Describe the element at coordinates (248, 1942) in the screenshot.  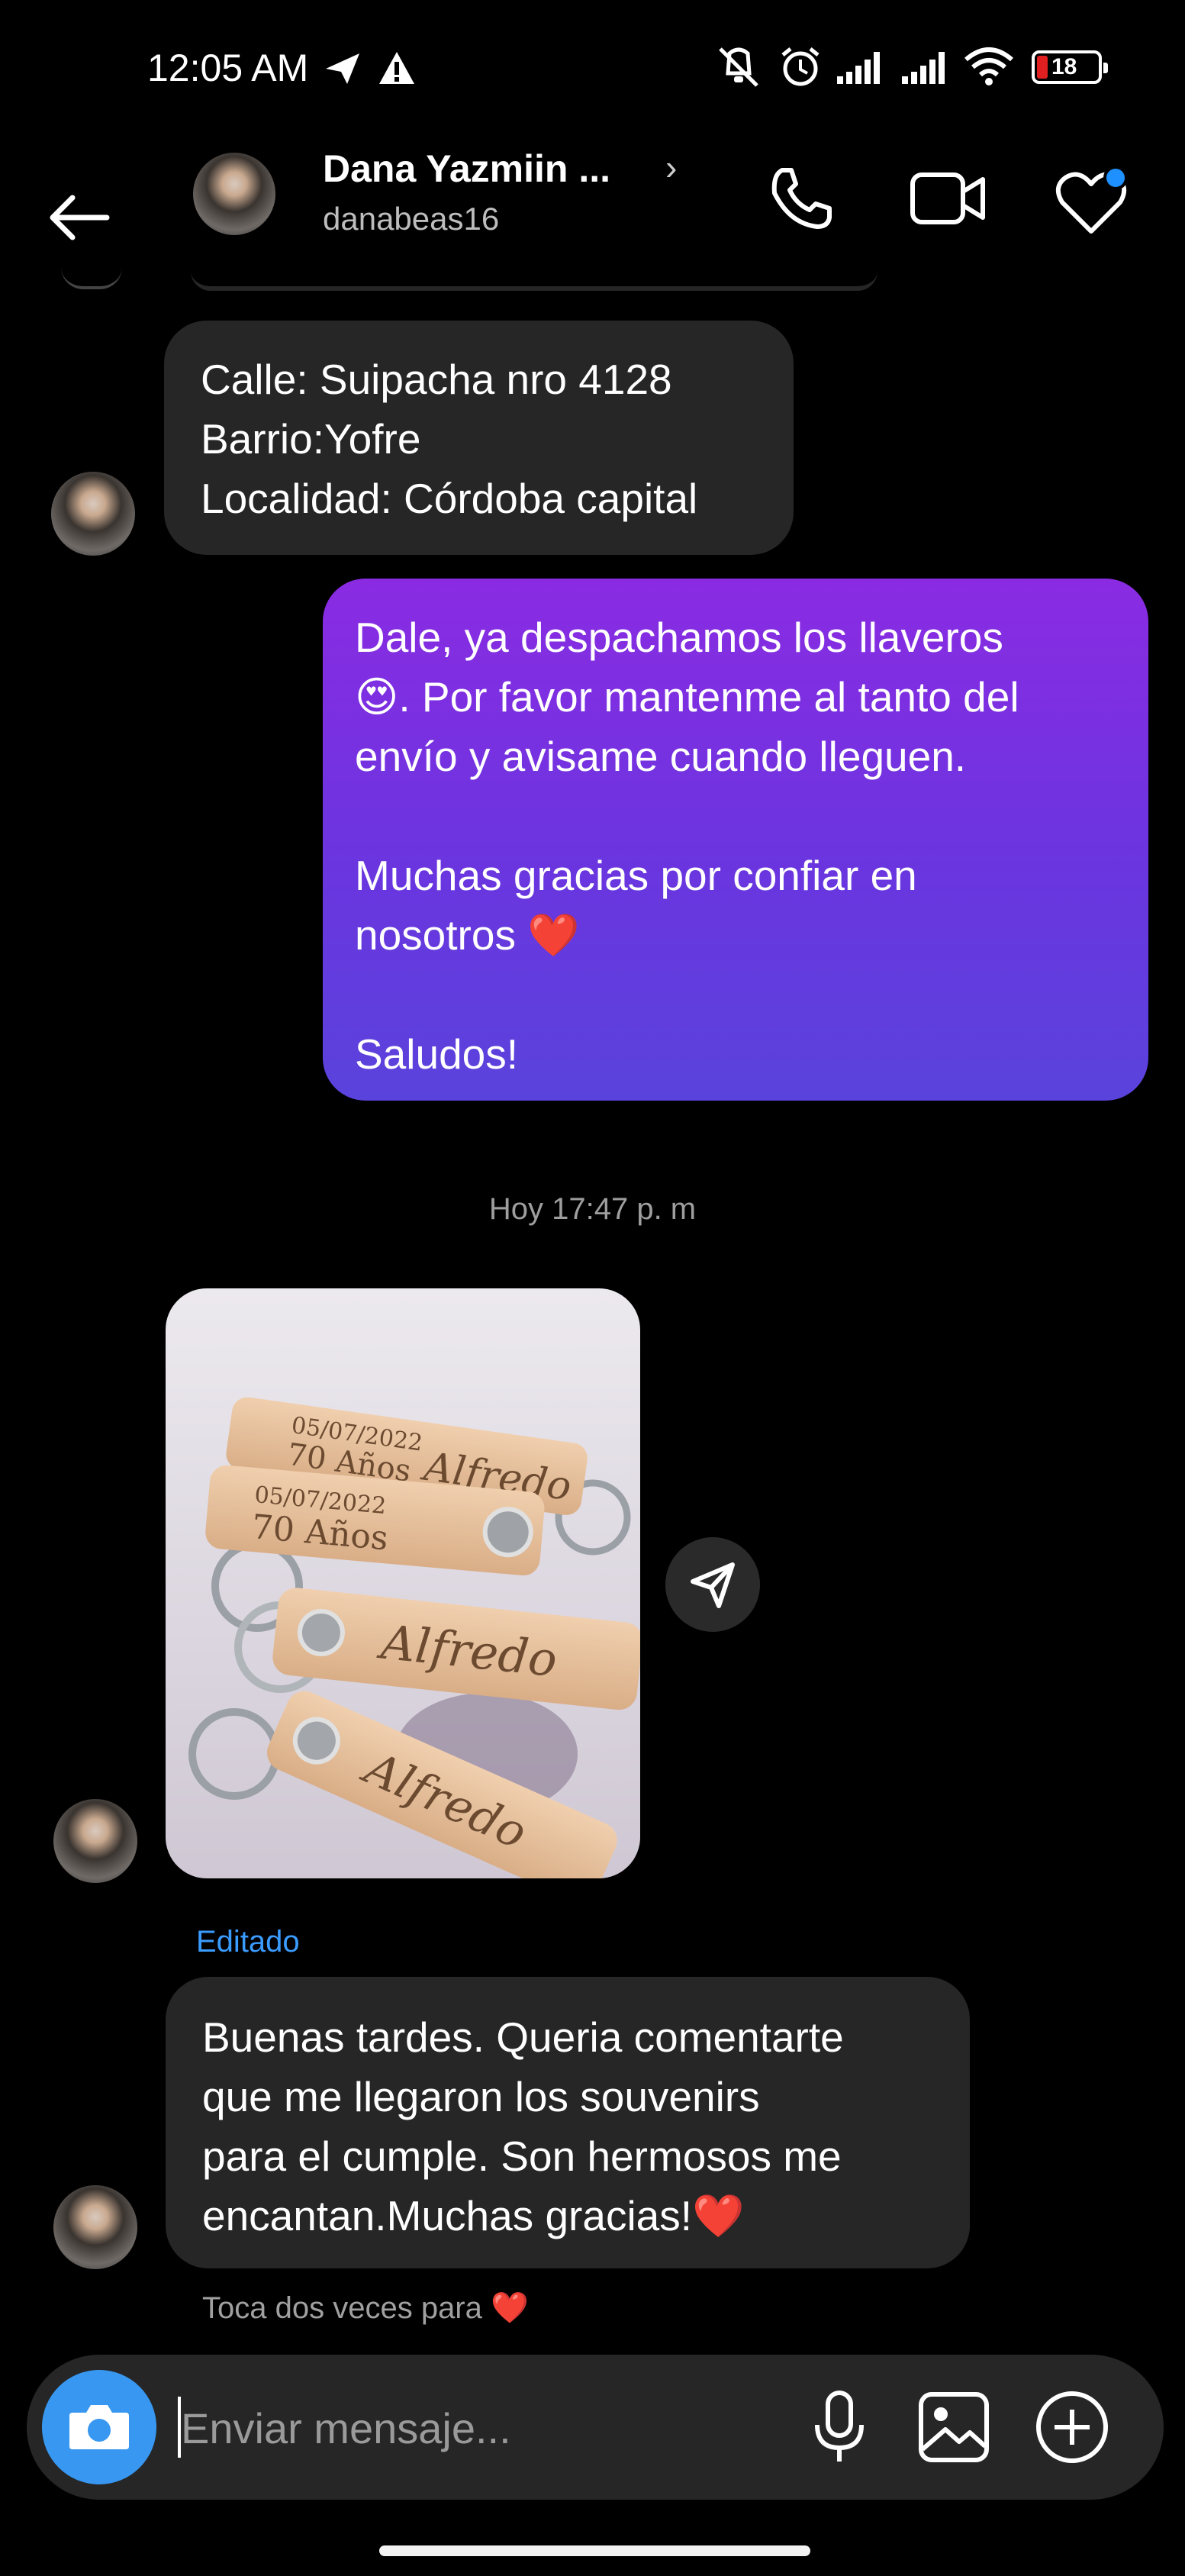
I see `edited-label: Editado` at that location.